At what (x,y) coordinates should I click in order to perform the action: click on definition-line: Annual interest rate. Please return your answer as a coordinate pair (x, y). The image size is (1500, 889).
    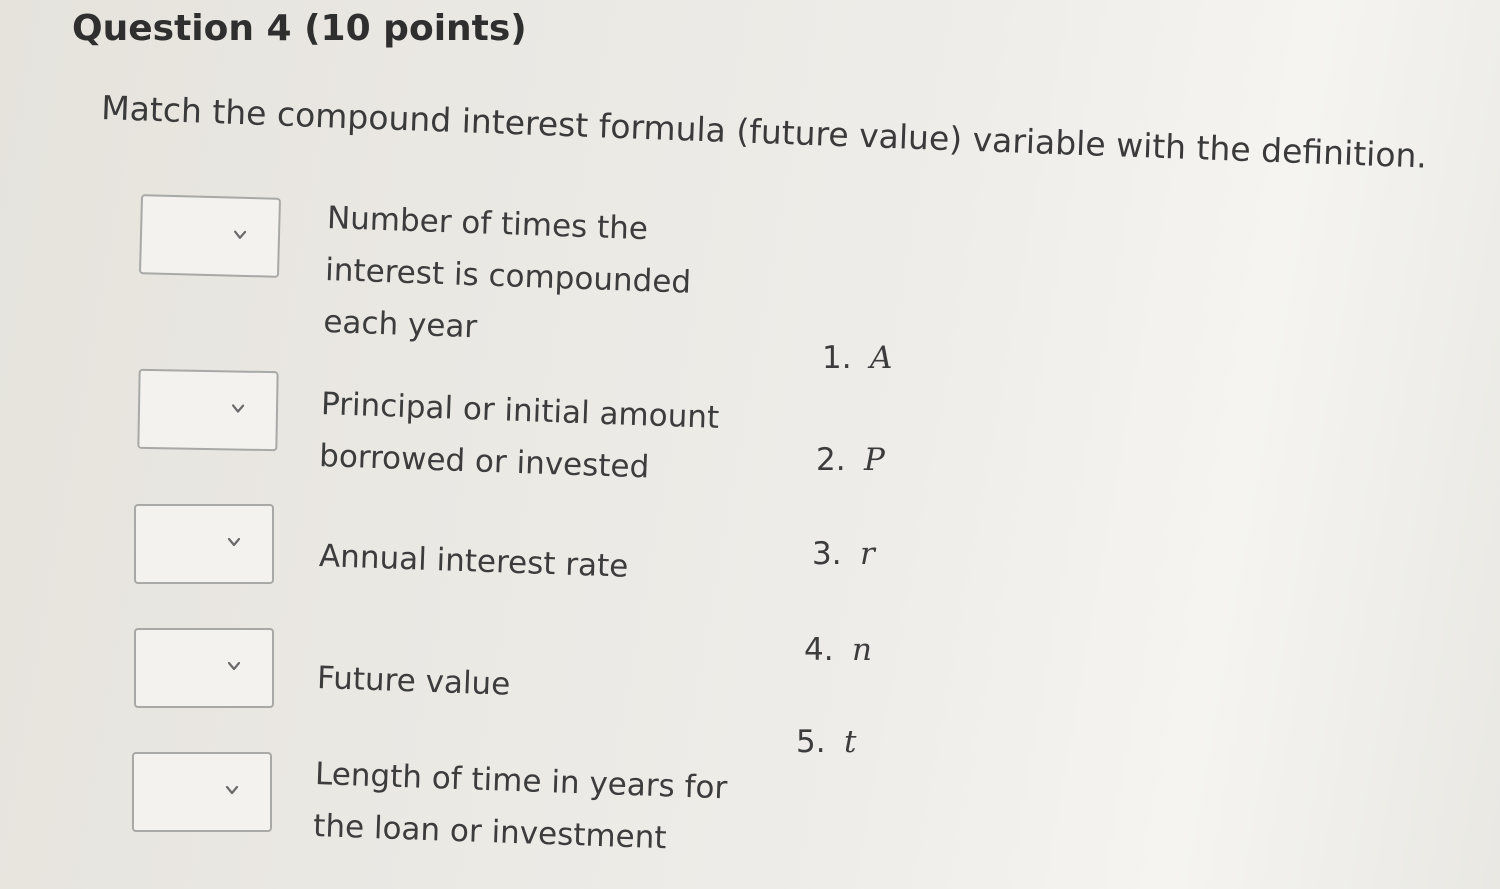
    Looking at the image, I should click on (473, 561).